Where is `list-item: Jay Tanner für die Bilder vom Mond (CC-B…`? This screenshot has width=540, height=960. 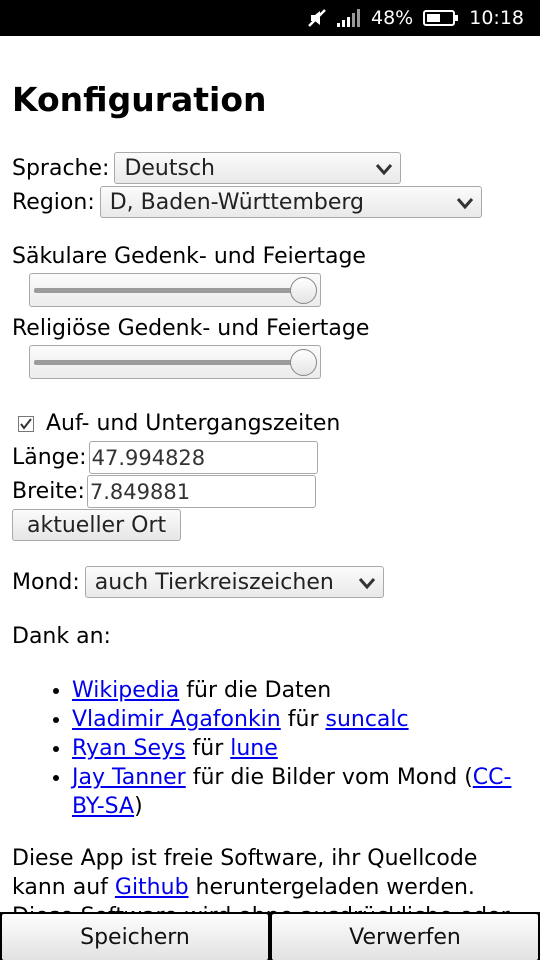
list-item: Jay Tanner für die Bilder vom Mond (CC-B… is located at coordinates (302, 792).